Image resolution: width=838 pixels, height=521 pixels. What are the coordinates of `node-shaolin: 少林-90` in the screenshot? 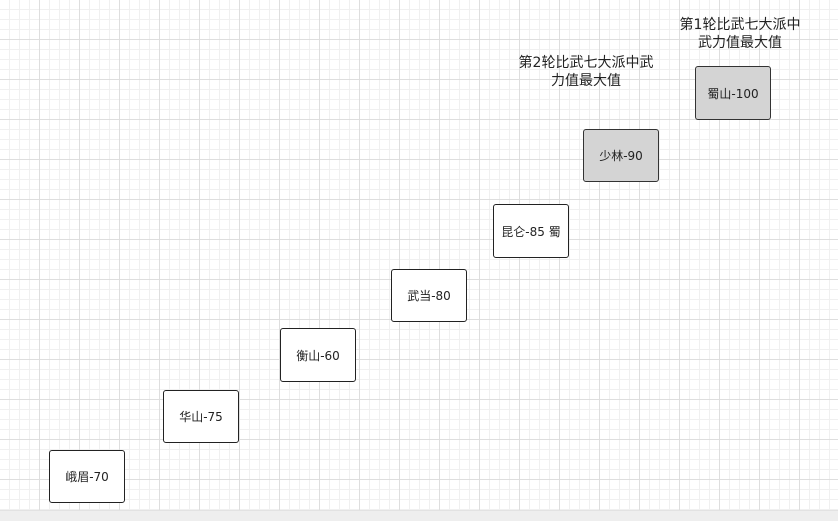 It's located at (621, 155).